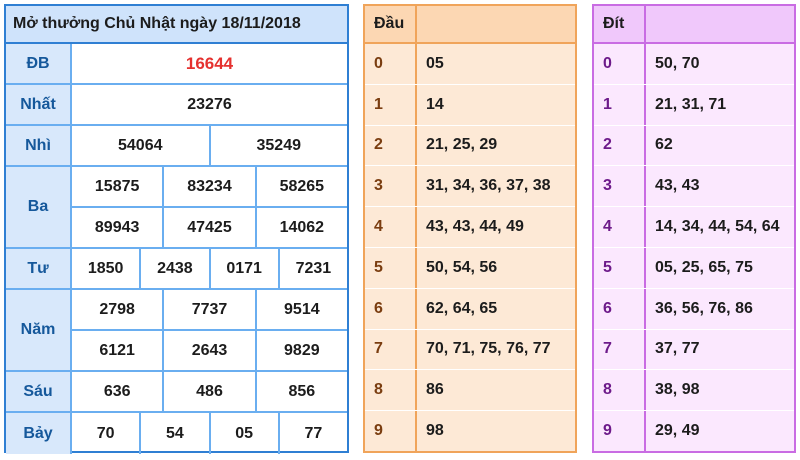 The height and width of the screenshot is (460, 800). I want to click on prize-values: 1850 2438 0171 7231, so click(209, 268).